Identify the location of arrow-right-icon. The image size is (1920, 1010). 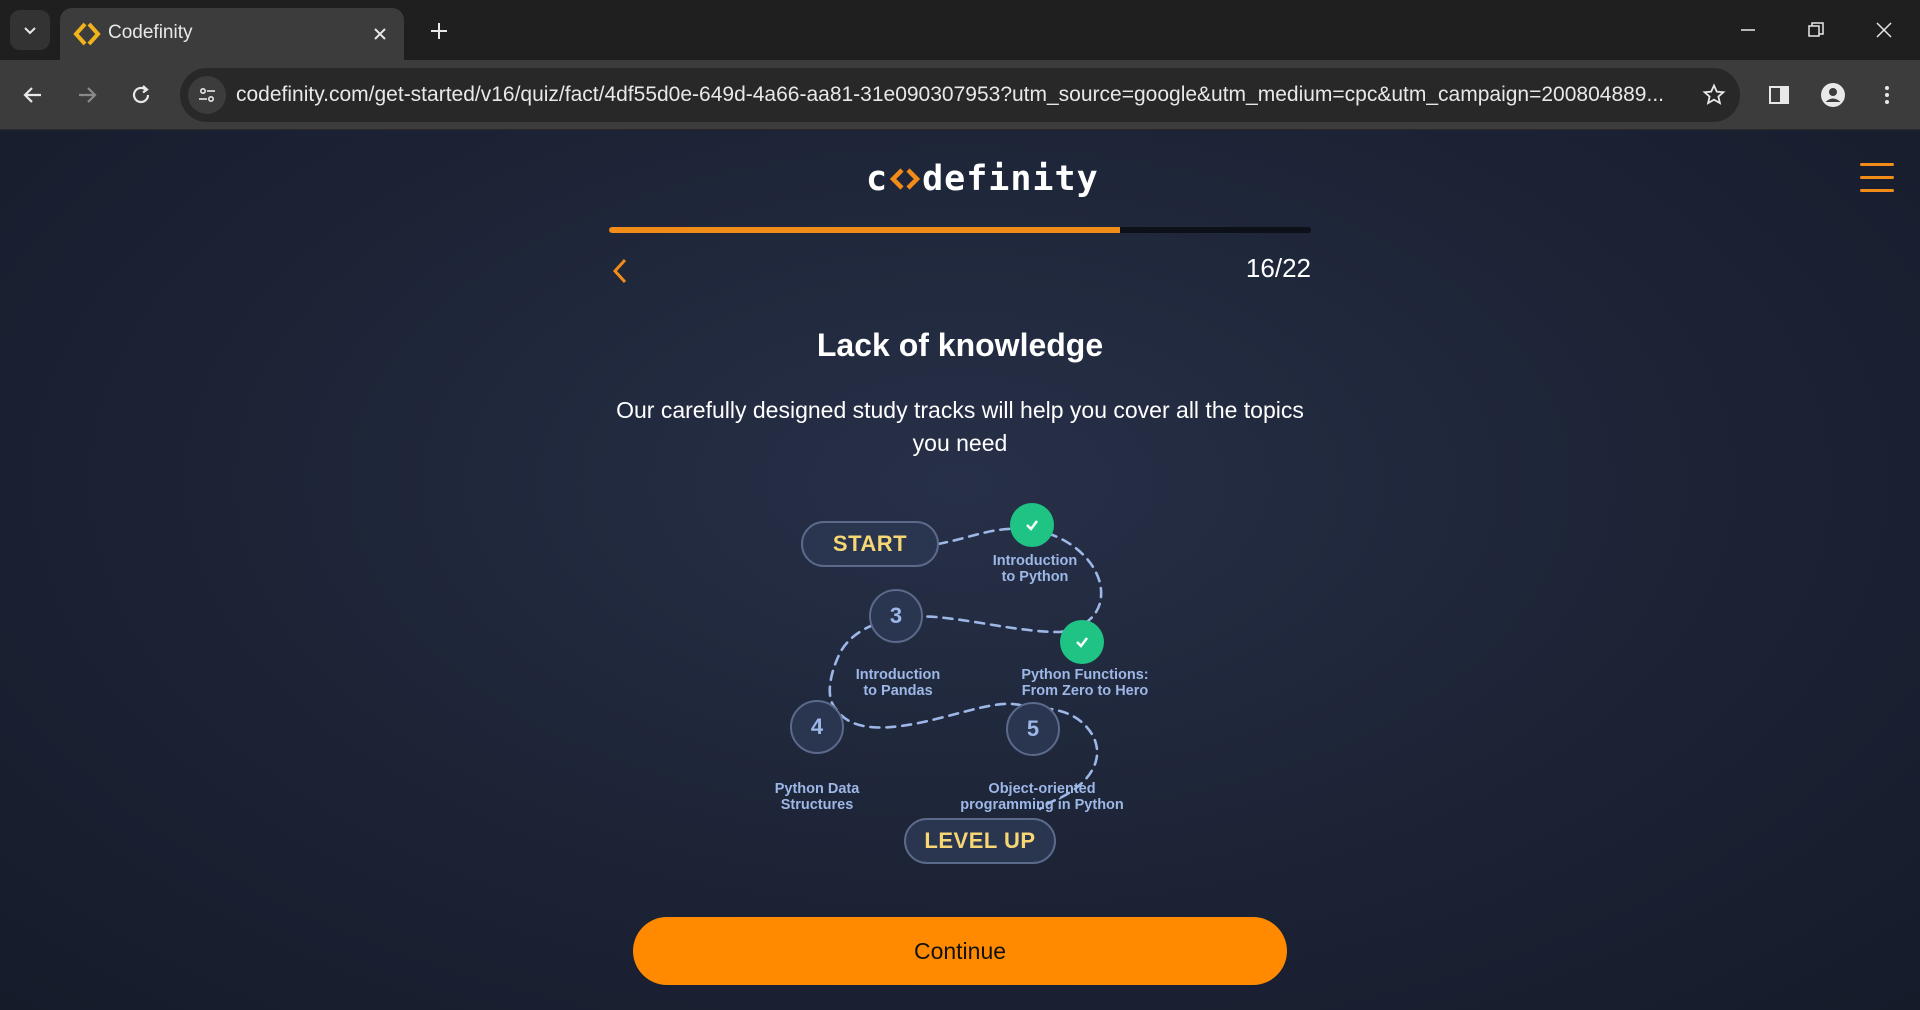
(88, 95).